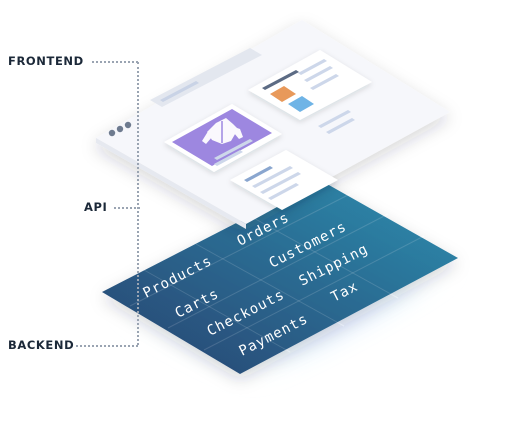 The height and width of the screenshot is (433, 528). What do you see at coordinates (96, 207) in the screenshot?
I see `api-label: API` at bounding box center [96, 207].